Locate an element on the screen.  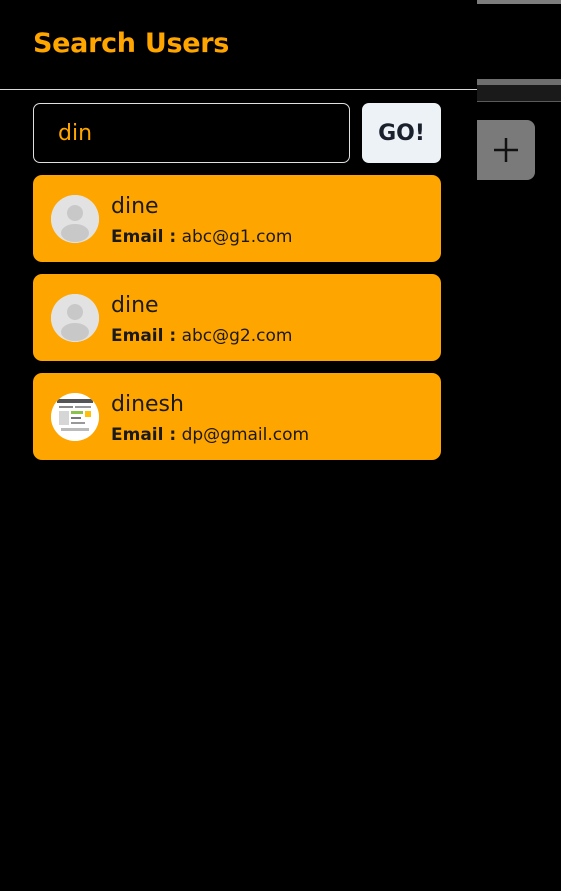
plus-icon is located at coordinates (506, 150).